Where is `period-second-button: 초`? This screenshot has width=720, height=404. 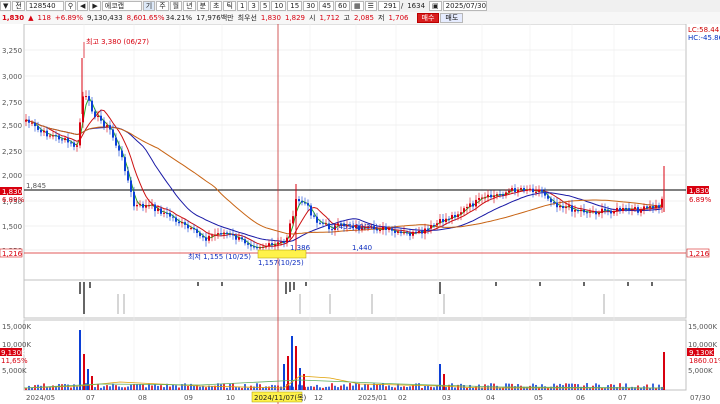
period-second-button: 초 is located at coordinates (216, 6).